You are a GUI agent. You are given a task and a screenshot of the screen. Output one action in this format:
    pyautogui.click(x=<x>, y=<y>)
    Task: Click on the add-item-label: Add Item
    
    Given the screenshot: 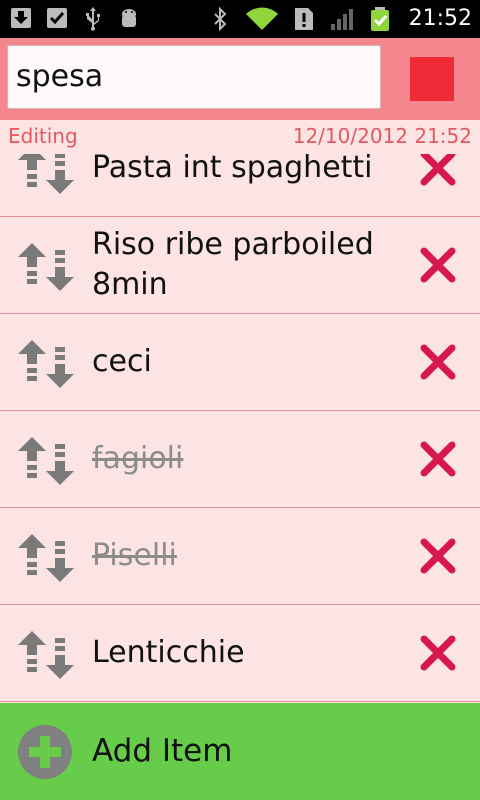 What is the action you would take?
    pyautogui.click(x=162, y=751)
    